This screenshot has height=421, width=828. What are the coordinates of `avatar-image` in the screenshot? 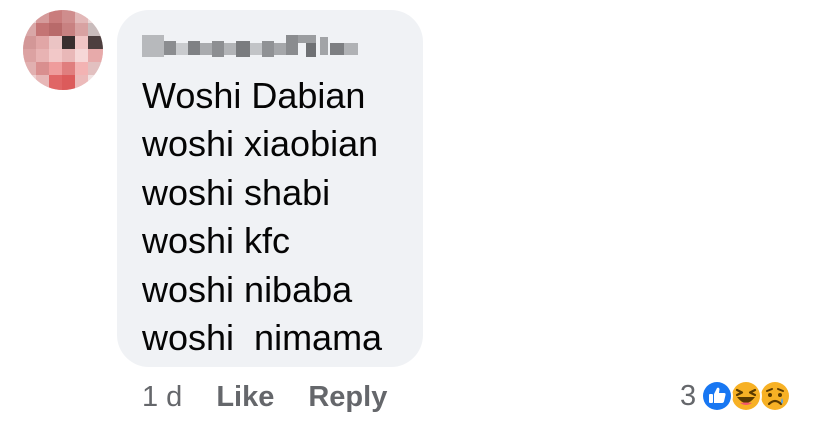 It's located at (63, 50).